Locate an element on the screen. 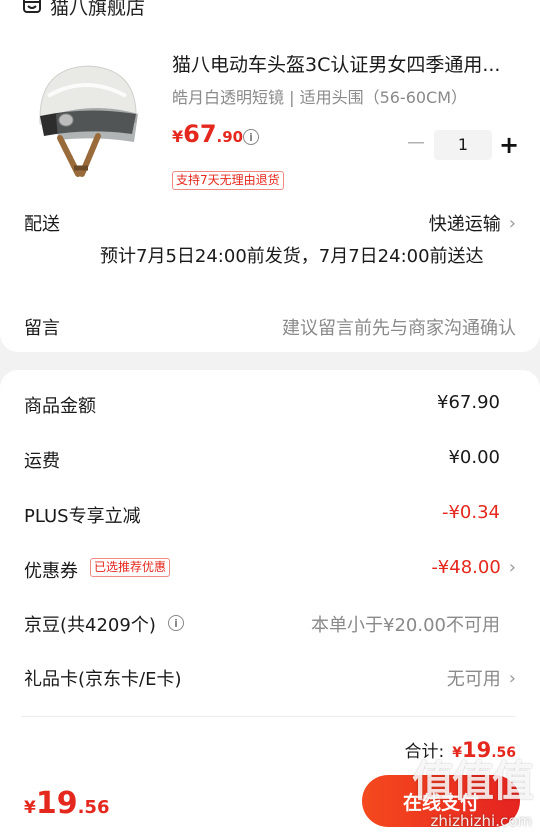 The height and width of the screenshot is (838, 540). quantity-value: 1 is located at coordinates (463, 145).